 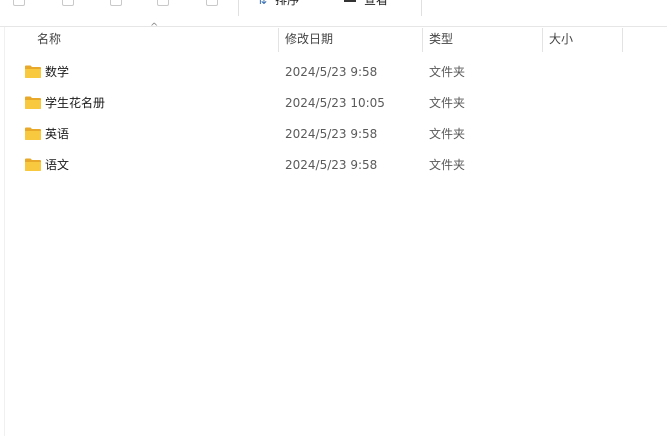 I want to click on file-name: 英语, so click(x=57, y=134).